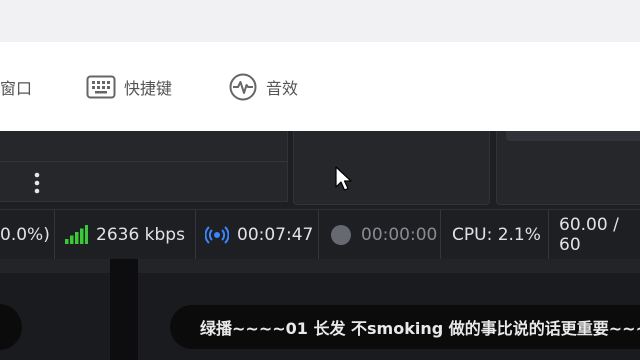 This screenshot has width=640, height=360. I want to click on fps-indicator: 60.00 / 60, so click(599, 234).